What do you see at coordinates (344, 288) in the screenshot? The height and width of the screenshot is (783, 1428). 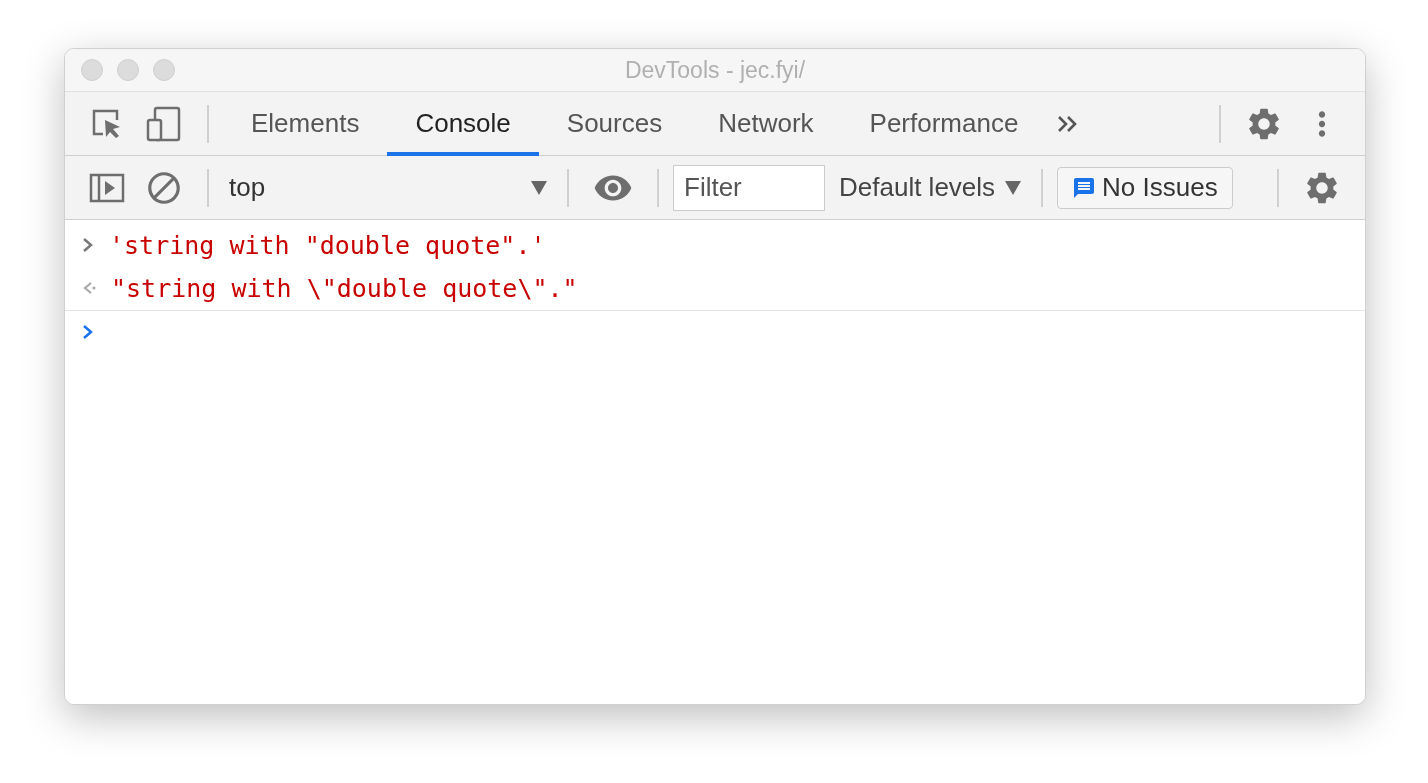 I see `console-message: "string with \"double quote\"."` at bounding box center [344, 288].